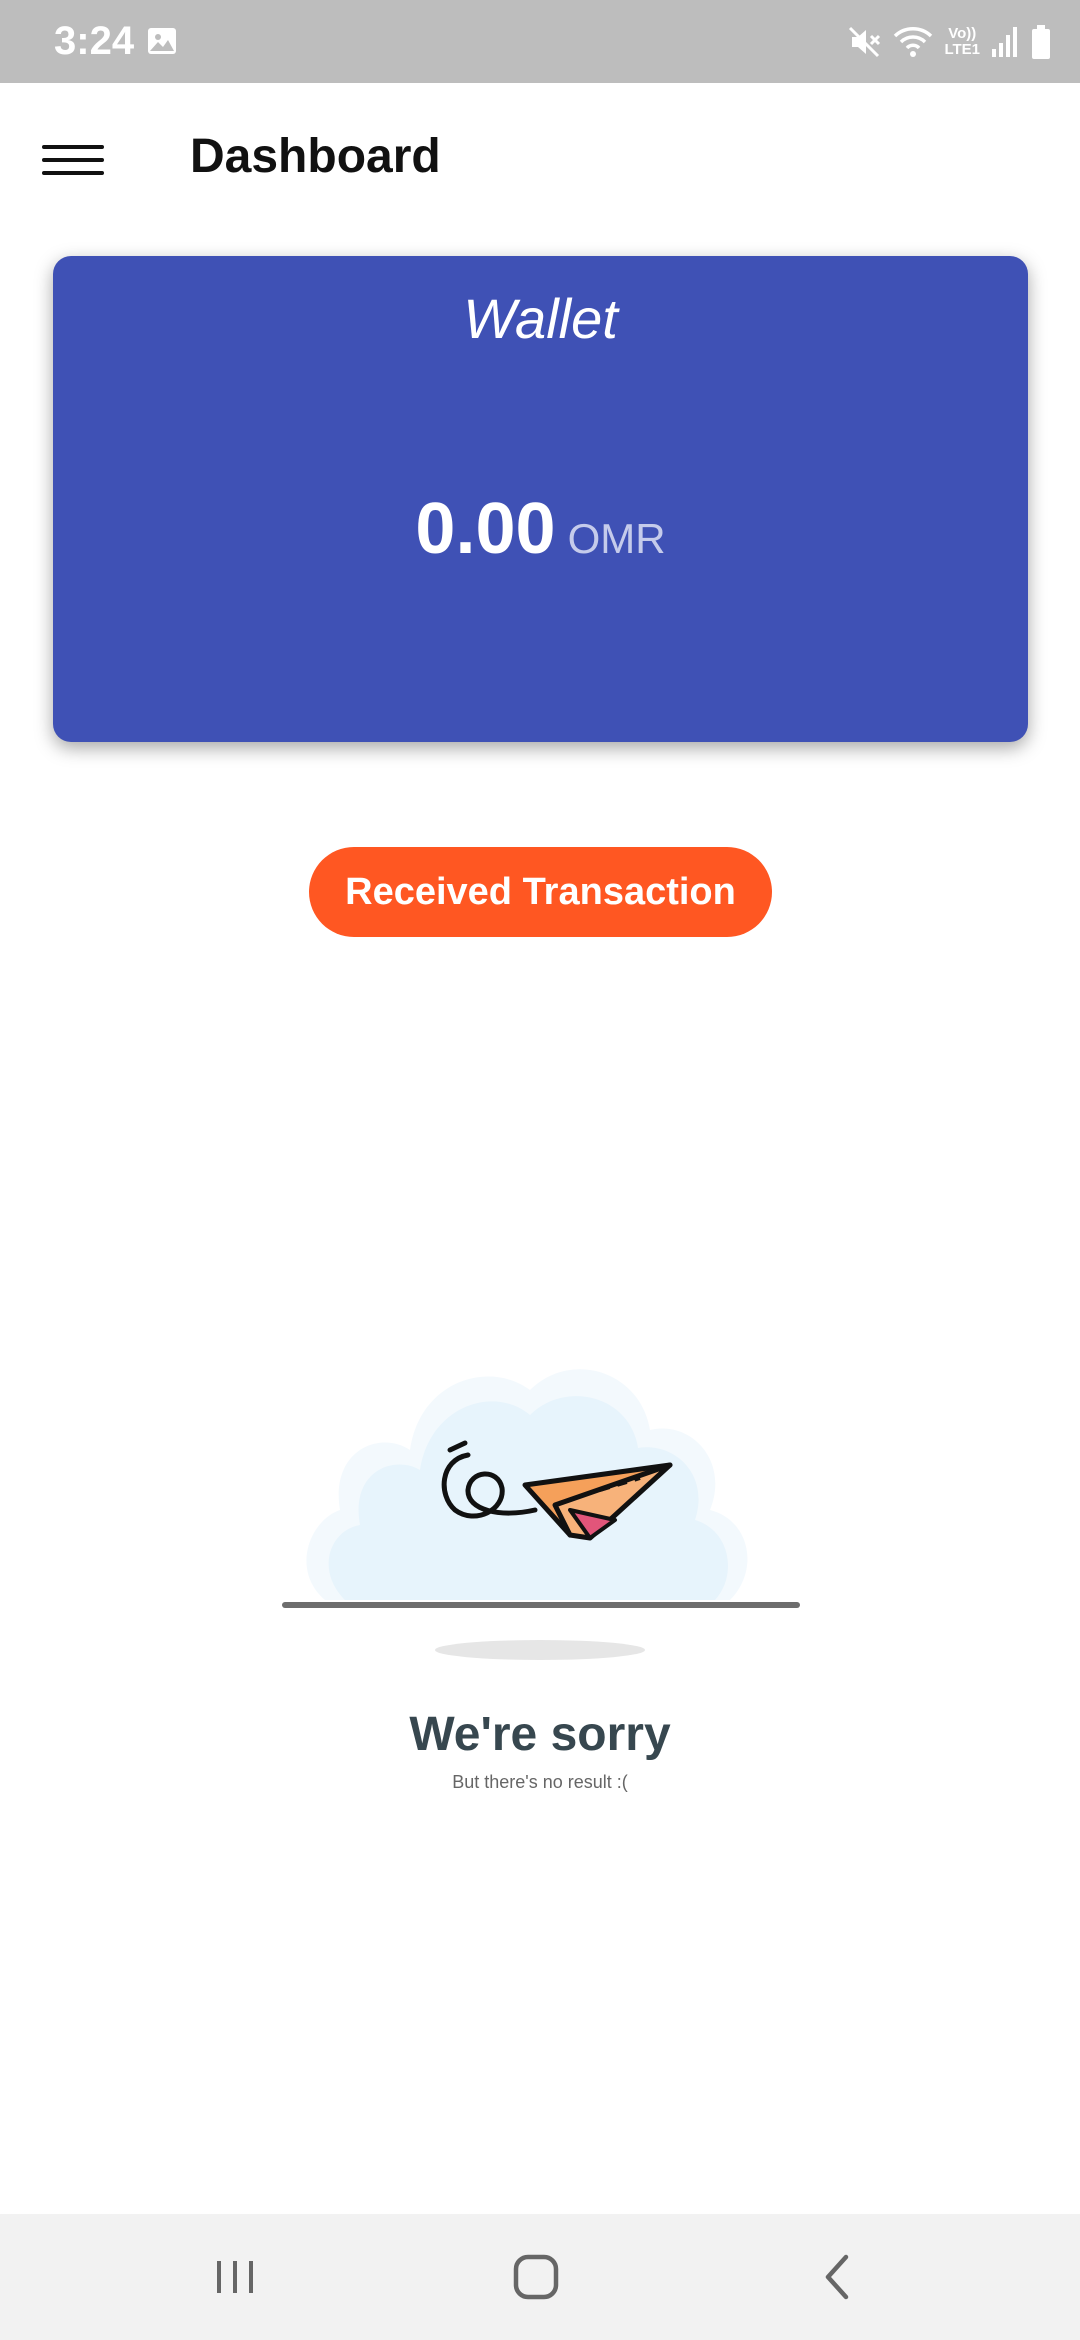 This screenshot has height=2340, width=1080. What do you see at coordinates (540, 41) in the screenshot?
I see `status-bar: 3:24 Vo)) LTE1` at bounding box center [540, 41].